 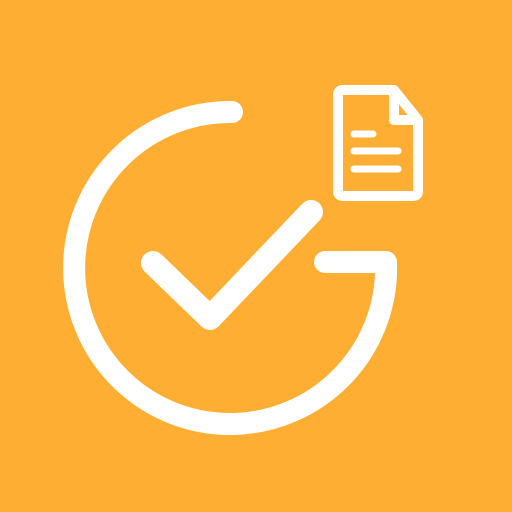 What do you see at coordinates (232, 265) in the screenshot?
I see `checkmark-icon` at bounding box center [232, 265].